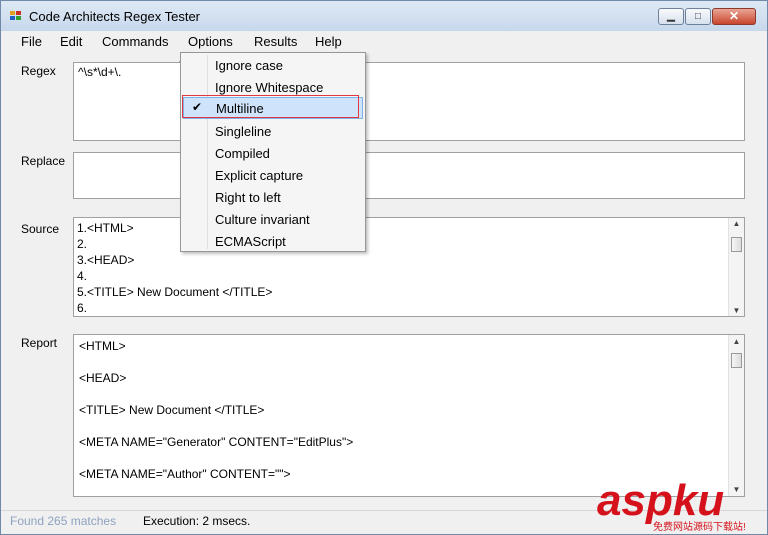 The width and height of the screenshot is (768, 535). What do you see at coordinates (135, 41) in the screenshot?
I see `menu-commands: Commands` at bounding box center [135, 41].